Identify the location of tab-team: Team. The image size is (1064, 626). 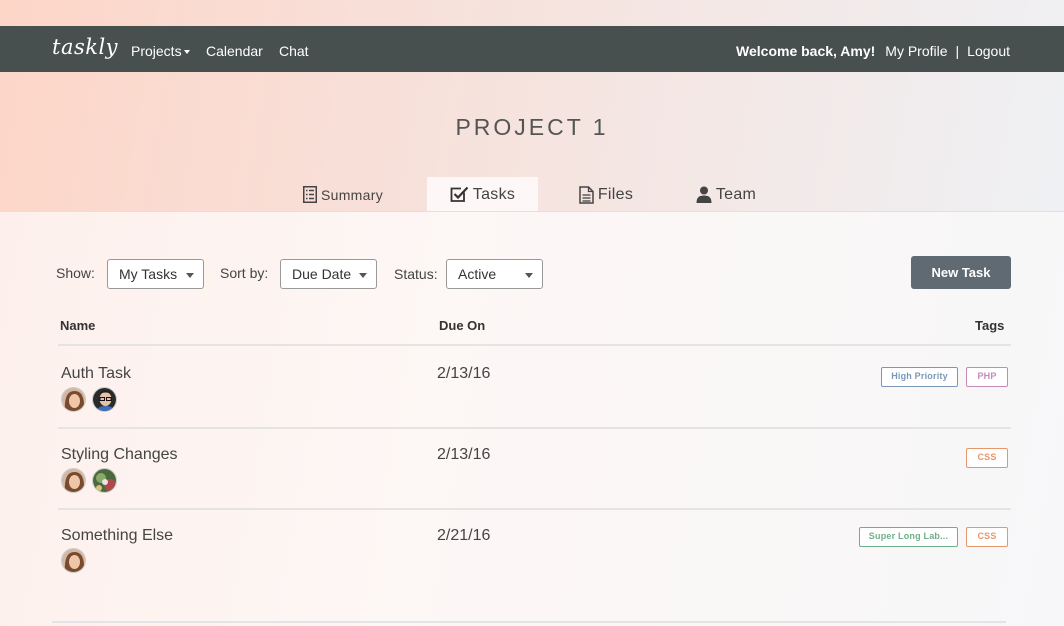
(726, 194).